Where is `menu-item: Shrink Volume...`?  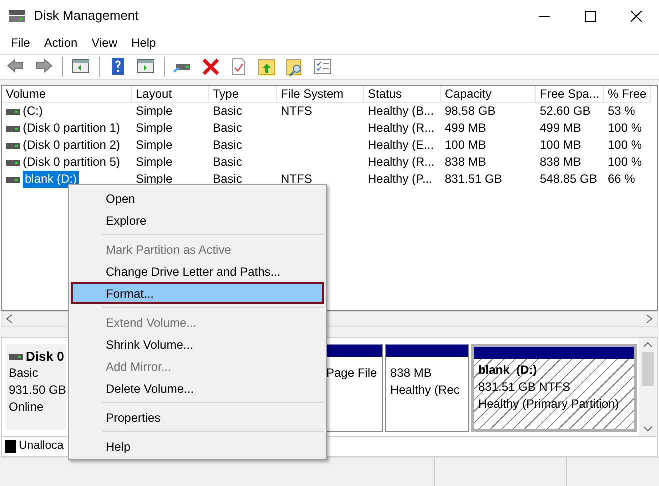
menu-item: Shrink Volume... is located at coordinates (197, 344).